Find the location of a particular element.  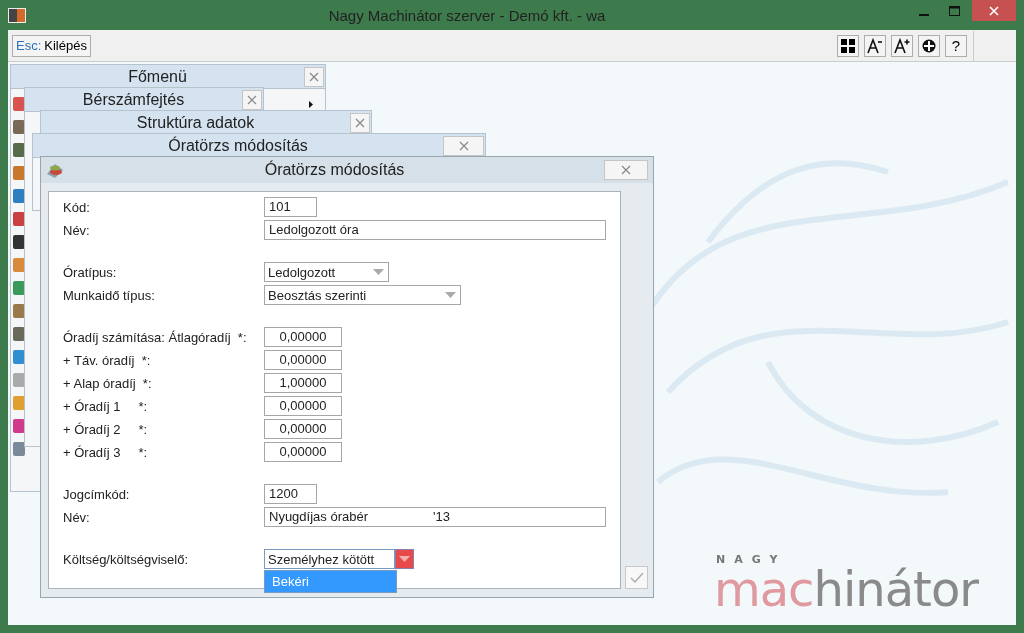

field-label: Óradíj számítása: Átlagóradíj *: is located at coordinates (155, 337).